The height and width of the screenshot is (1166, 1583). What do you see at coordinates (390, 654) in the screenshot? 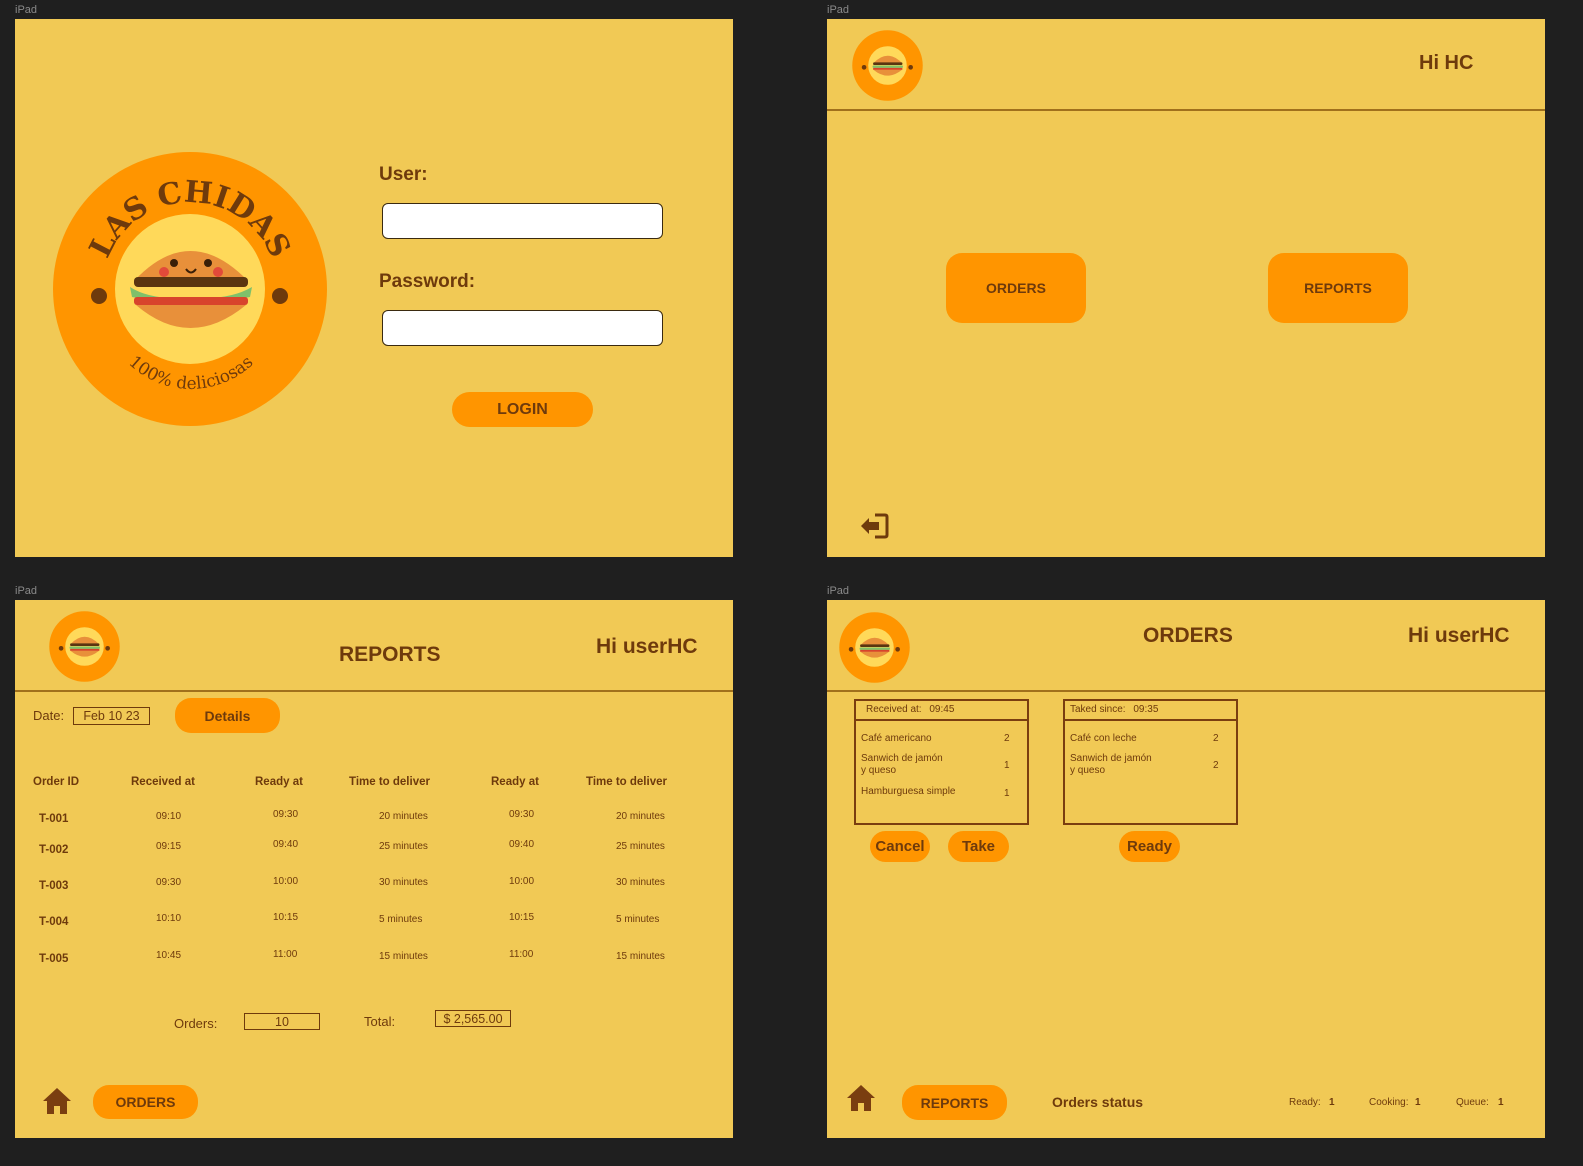
I see `page-title: REPORTS` at bounding box center [390, 654].